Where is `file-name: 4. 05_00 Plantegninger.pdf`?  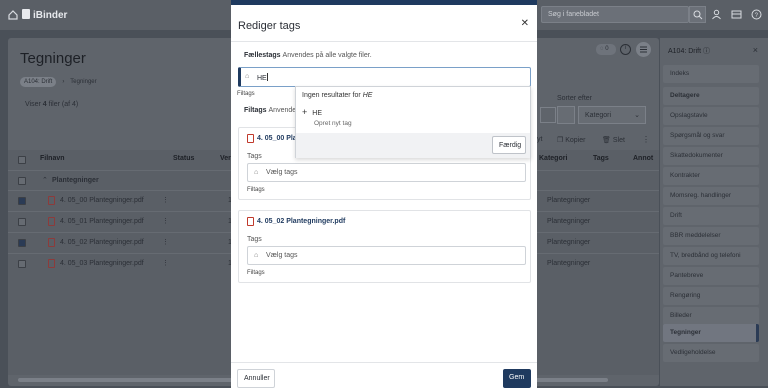
file-name: 4. 05_00 Plantegninger.pdf is located at coordinates (102, 200).